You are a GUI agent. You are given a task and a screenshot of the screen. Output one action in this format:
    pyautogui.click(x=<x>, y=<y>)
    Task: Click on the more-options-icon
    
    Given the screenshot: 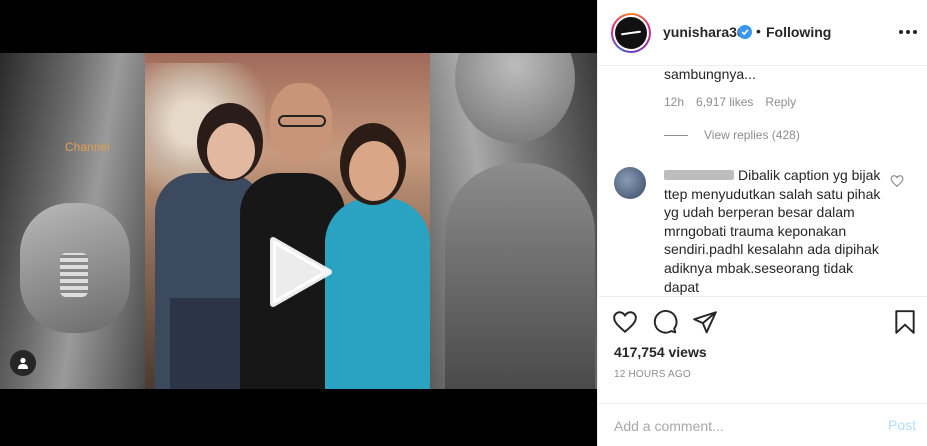 What is the action you would take?
    pyautogui.click(x=908, y=32)
    